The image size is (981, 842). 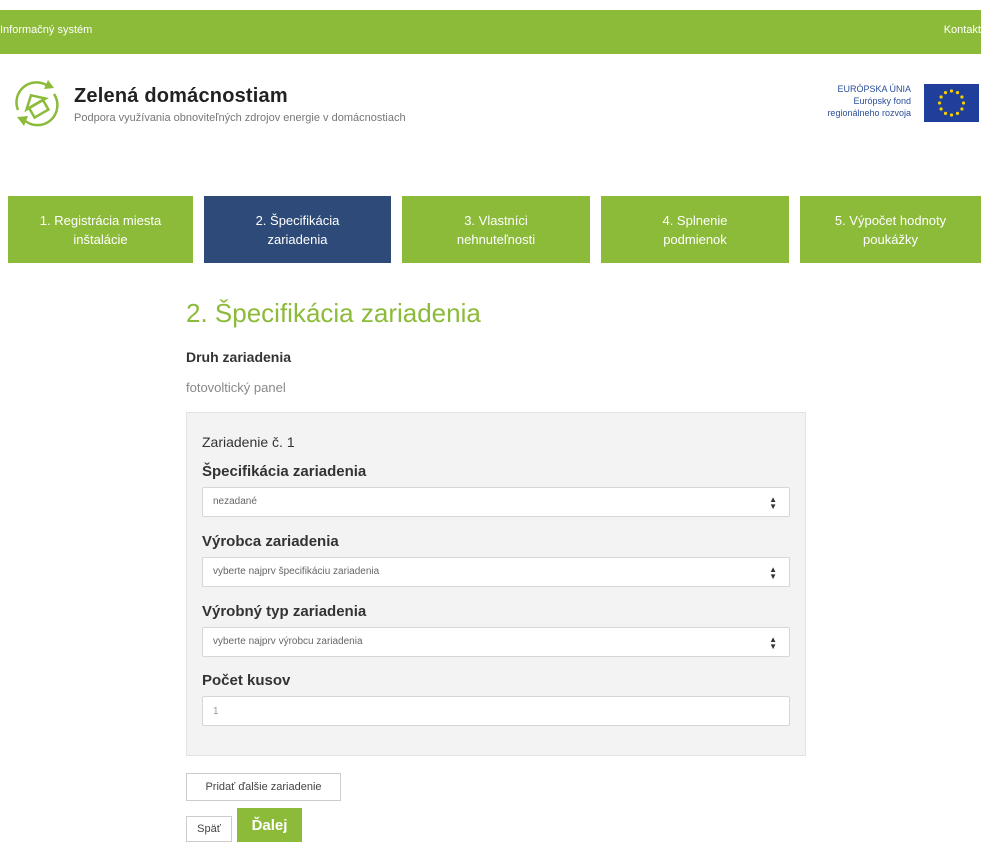 I want to click on step-label: 2. Špecifikácia zariadenia, so click(x=297, y=229).